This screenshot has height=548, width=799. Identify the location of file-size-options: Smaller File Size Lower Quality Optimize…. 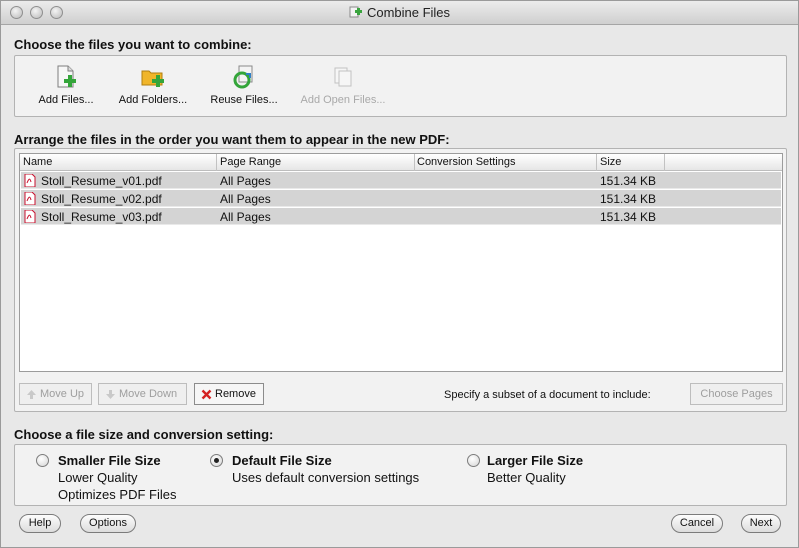
(400, 475).